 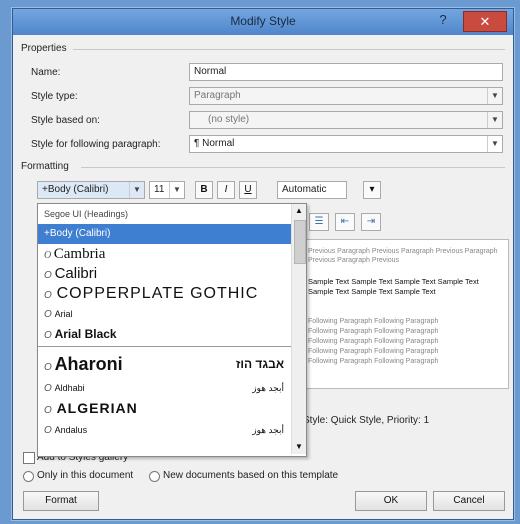 What do you see at coordinates (204, 190) in the screenshot?
I see `bold-button: B` at bounding box center [204, 190].